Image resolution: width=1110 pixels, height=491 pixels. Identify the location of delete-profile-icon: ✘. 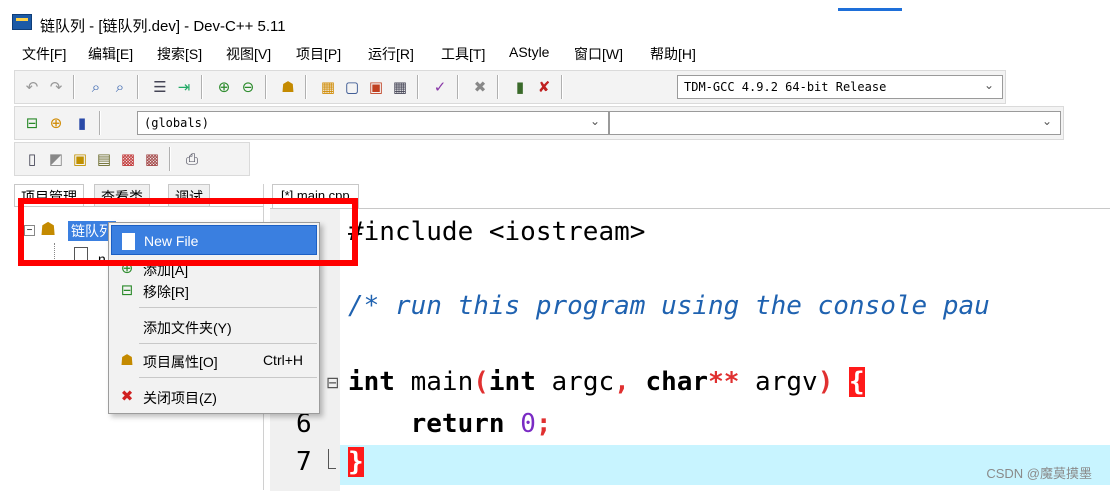
(544, 87).